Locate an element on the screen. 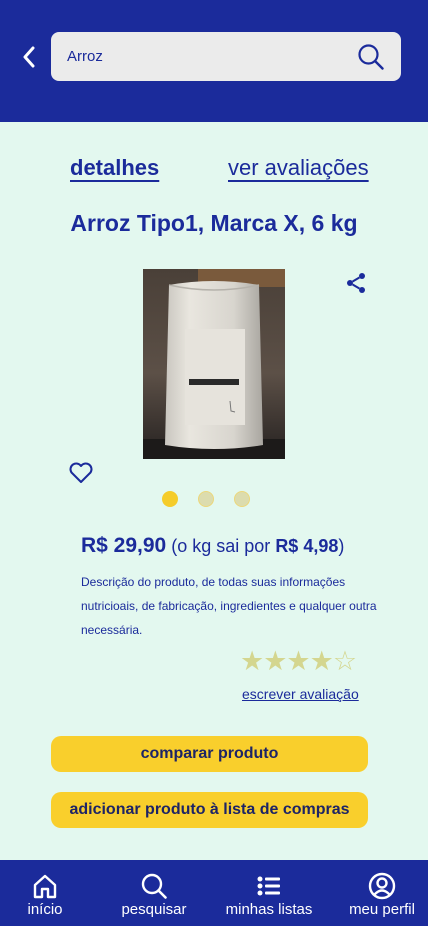 The image size is (428, 926). share-icon is located at coordinates (356, 283).